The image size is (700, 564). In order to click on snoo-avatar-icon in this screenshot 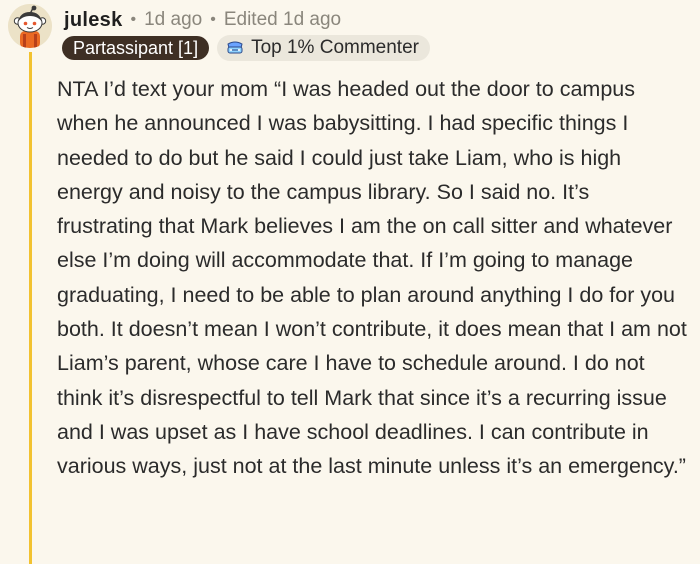, I will do `click(30, 26)`.